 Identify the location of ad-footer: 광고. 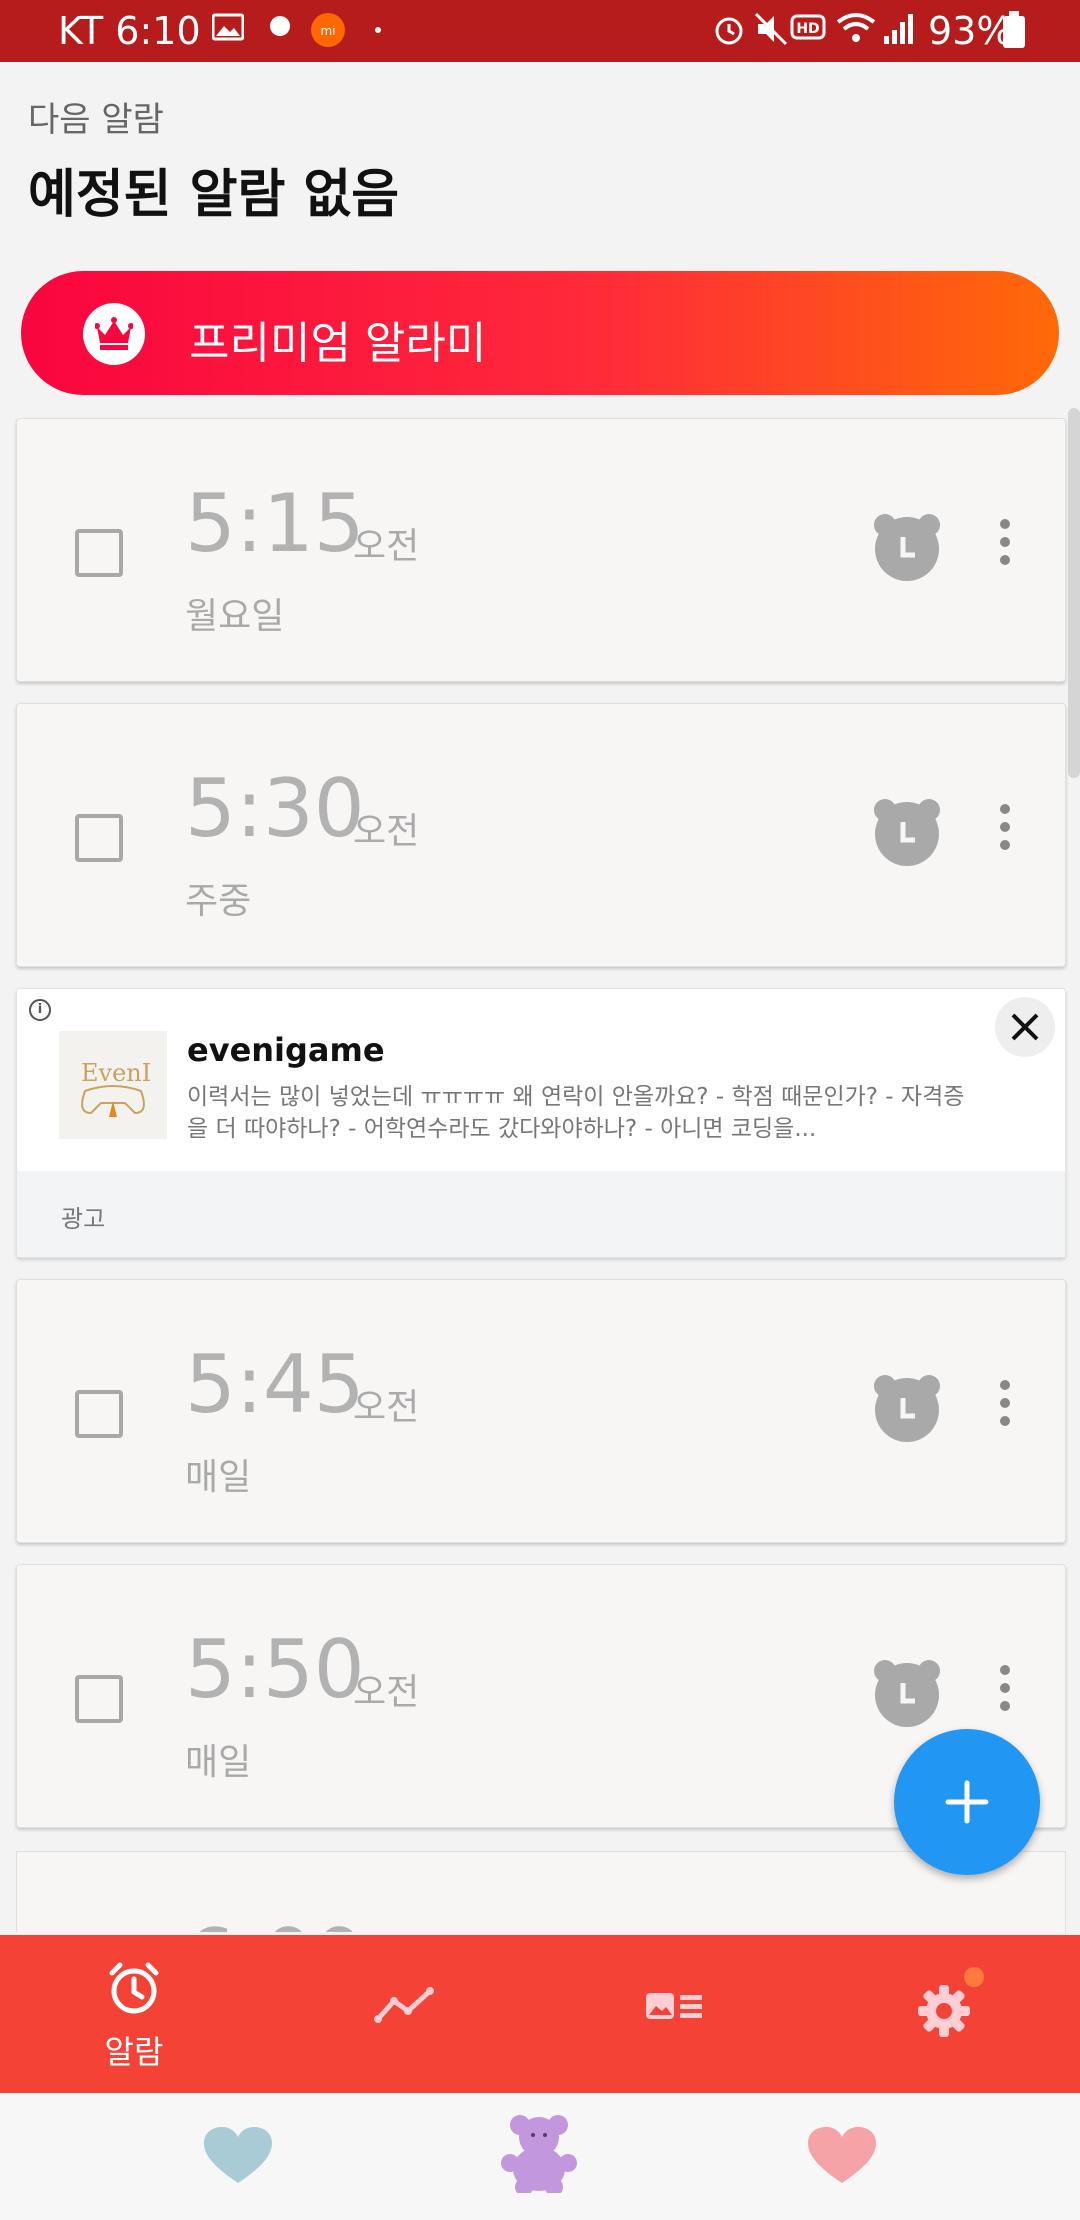
(541, 1214).